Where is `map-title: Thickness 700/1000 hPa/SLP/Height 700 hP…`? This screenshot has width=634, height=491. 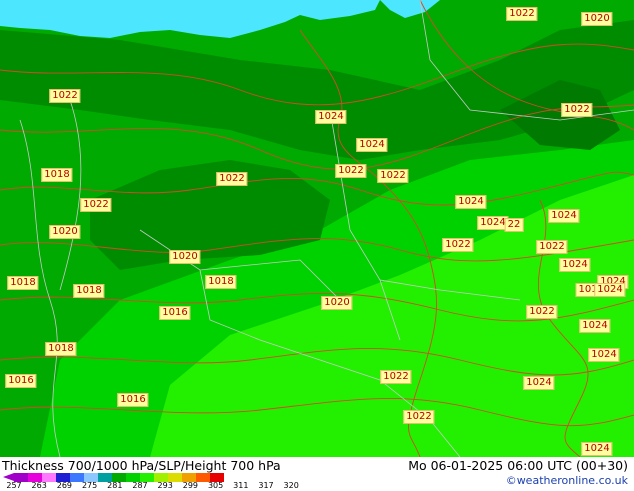
map-title: Thickness 700/1000 hPa/SLP/Height 700 hP… is located at coordinates (141, 465).